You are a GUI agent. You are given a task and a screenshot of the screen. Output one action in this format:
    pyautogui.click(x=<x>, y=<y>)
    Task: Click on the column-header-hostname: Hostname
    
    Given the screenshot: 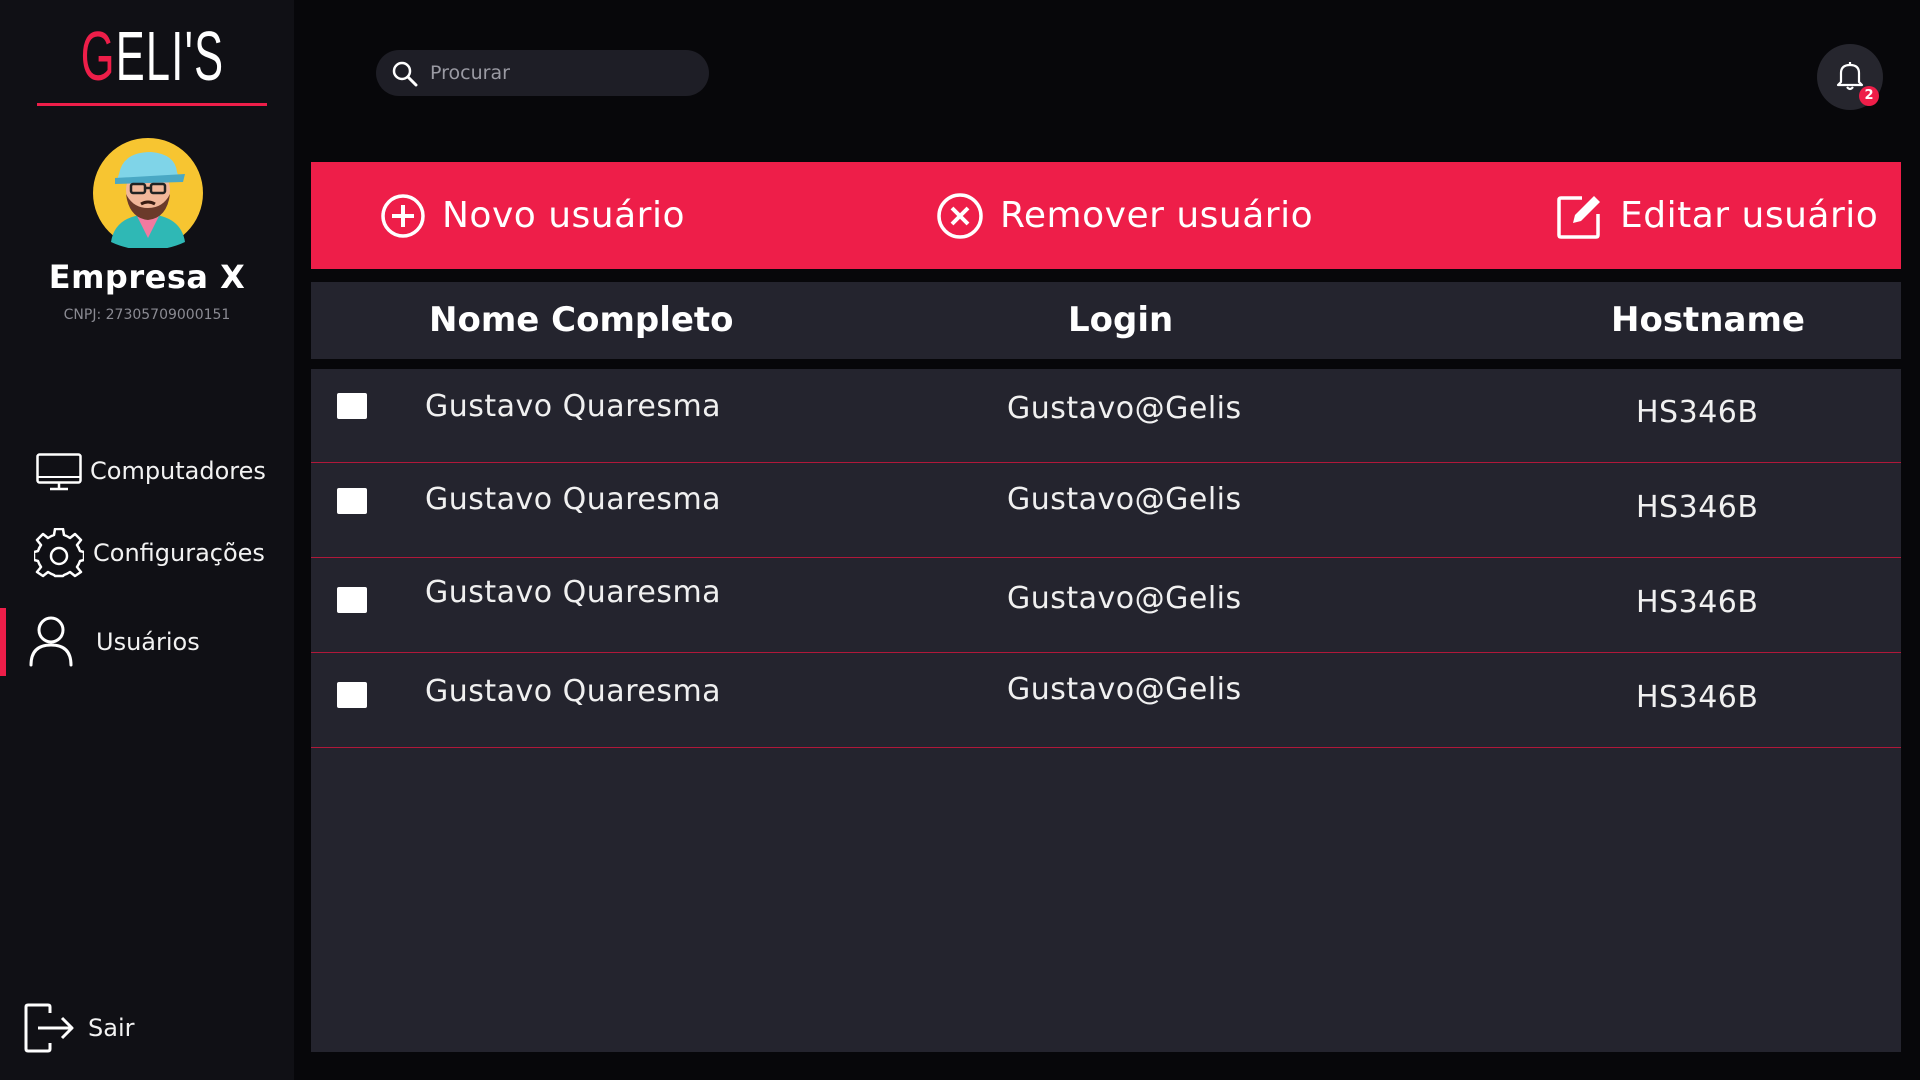 What is the action you would take?
    pyautogui.click(x=1708, y=320)
    